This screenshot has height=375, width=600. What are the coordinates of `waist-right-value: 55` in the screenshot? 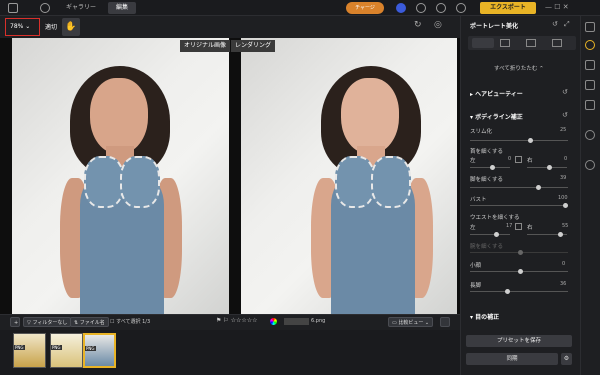 It's located at (565, 226).